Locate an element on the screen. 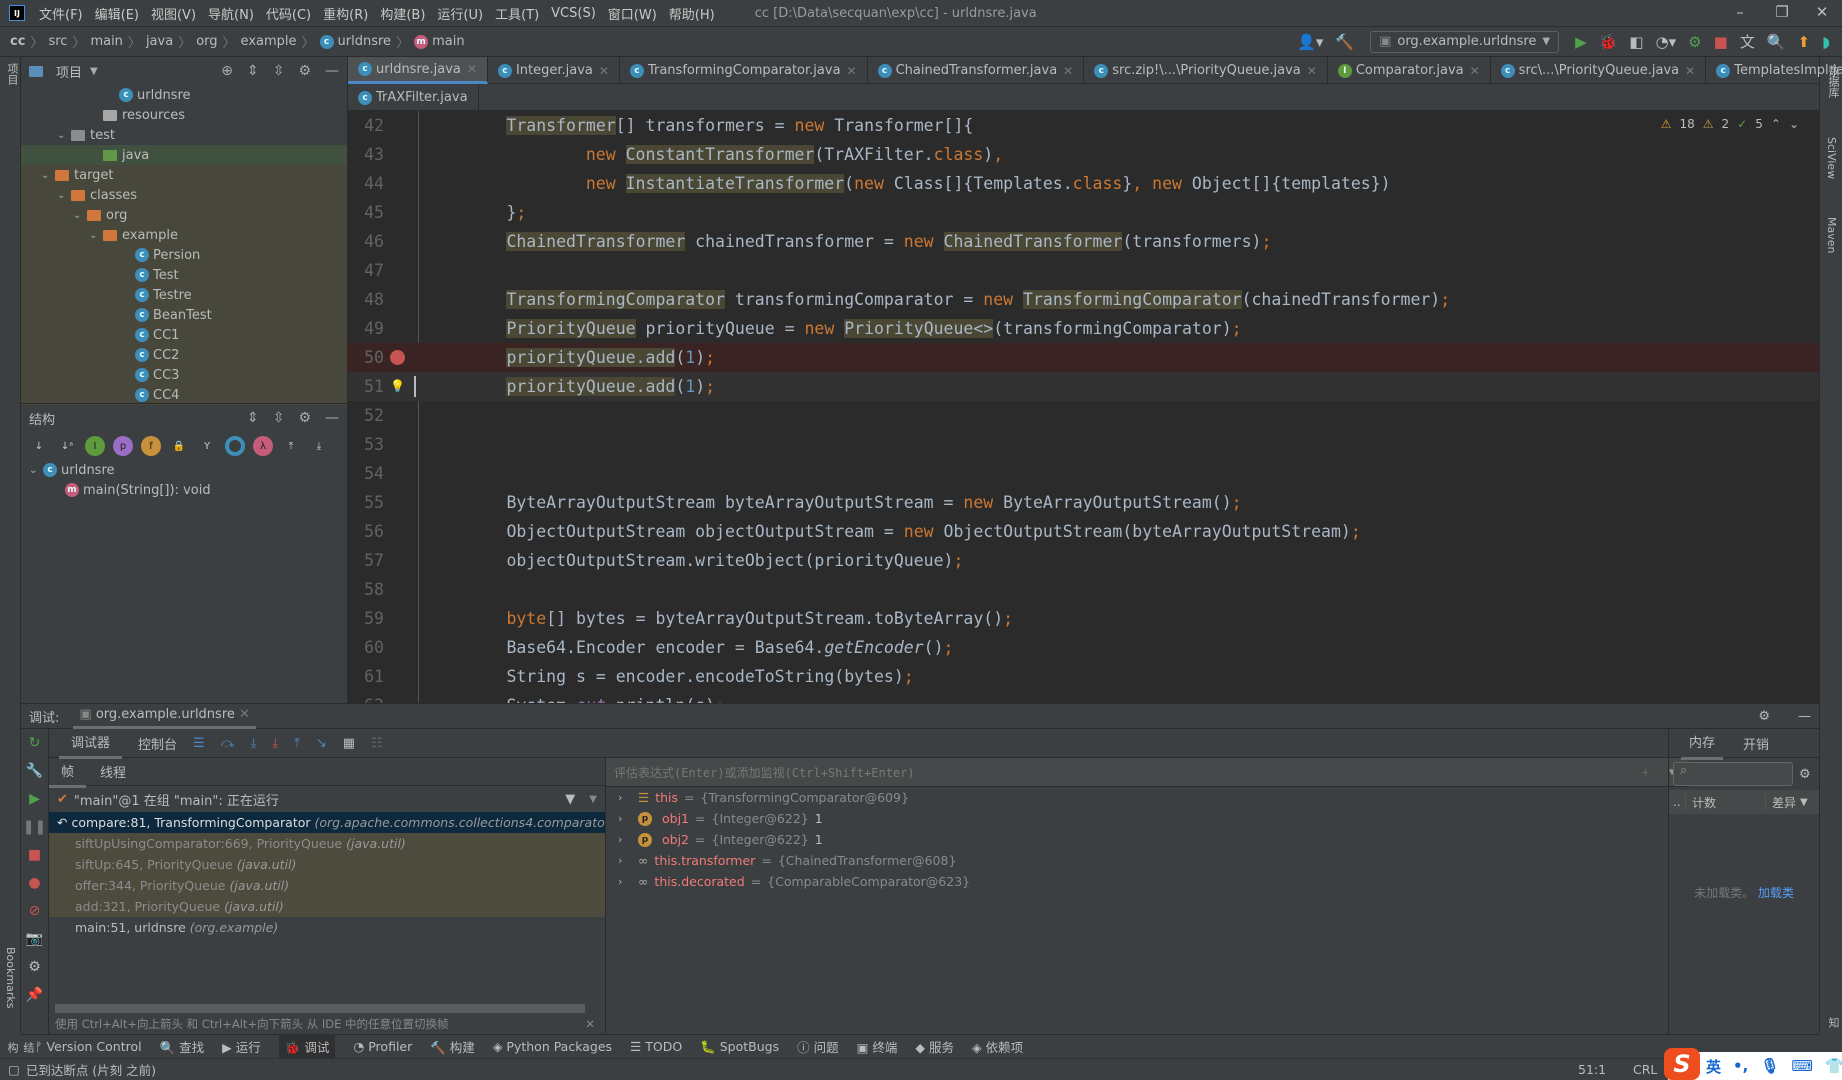 This screenshot has height=1080, width=1842. project-tool-button: 项目 is located at coordinates (12, 74).